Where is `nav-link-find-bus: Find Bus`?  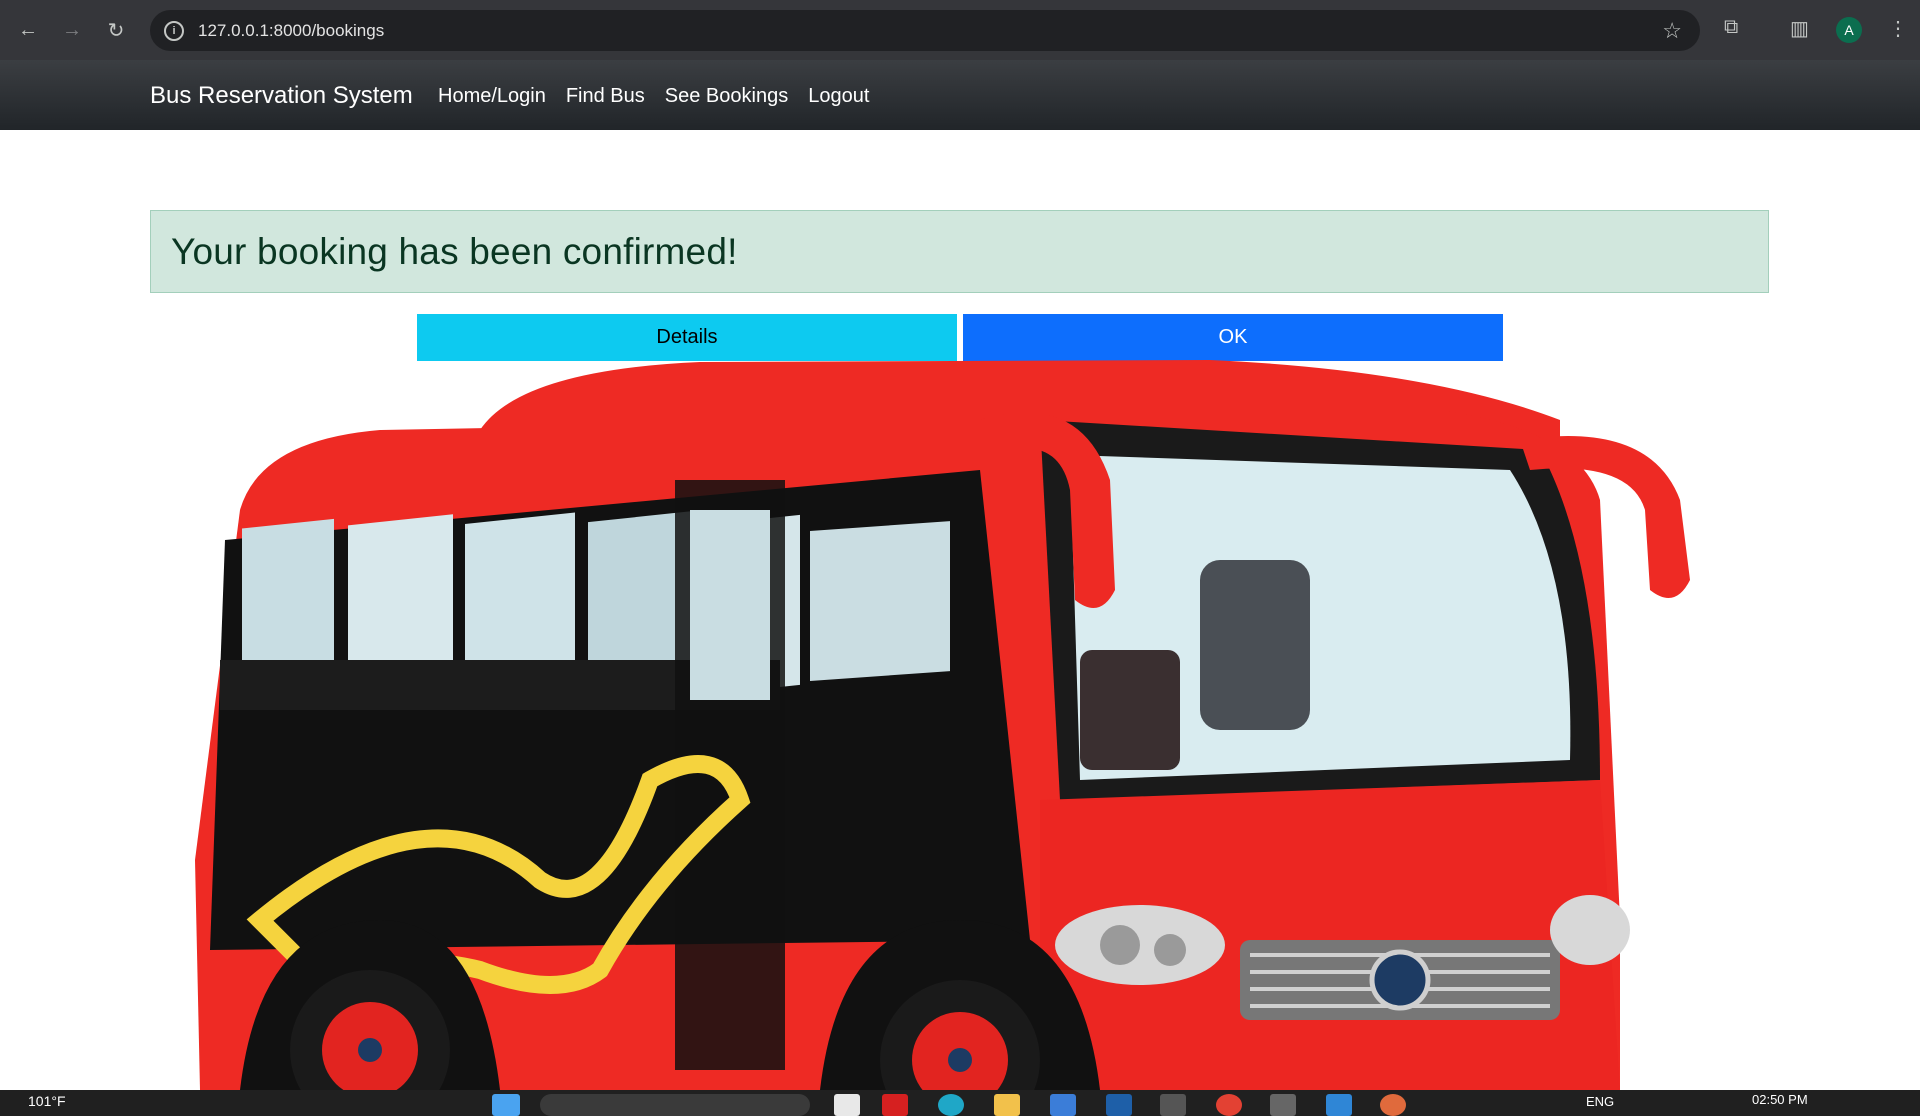 nav-link-find-bus: Find Bus is located at coordinates (605, 96).